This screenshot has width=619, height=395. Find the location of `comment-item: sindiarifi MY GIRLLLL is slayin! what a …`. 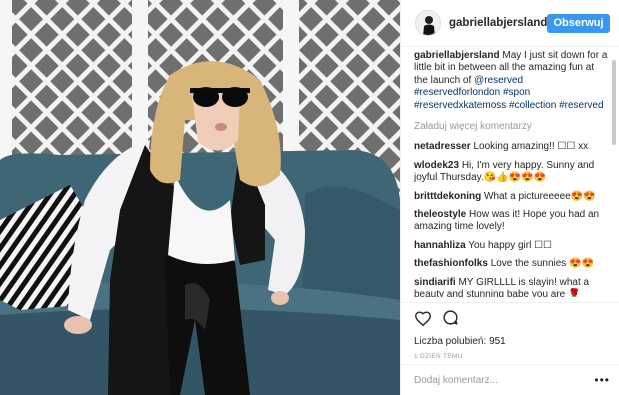

comment-item: sindiarifi MY GIRLLLL is slayin! what a … is located at coordinates (512, 287).